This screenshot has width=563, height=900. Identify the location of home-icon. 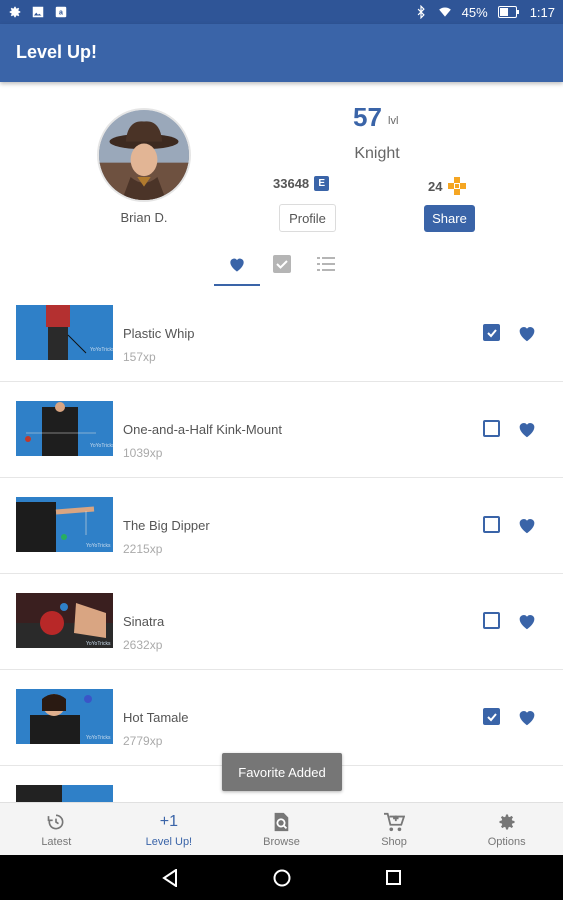
(282, 878).